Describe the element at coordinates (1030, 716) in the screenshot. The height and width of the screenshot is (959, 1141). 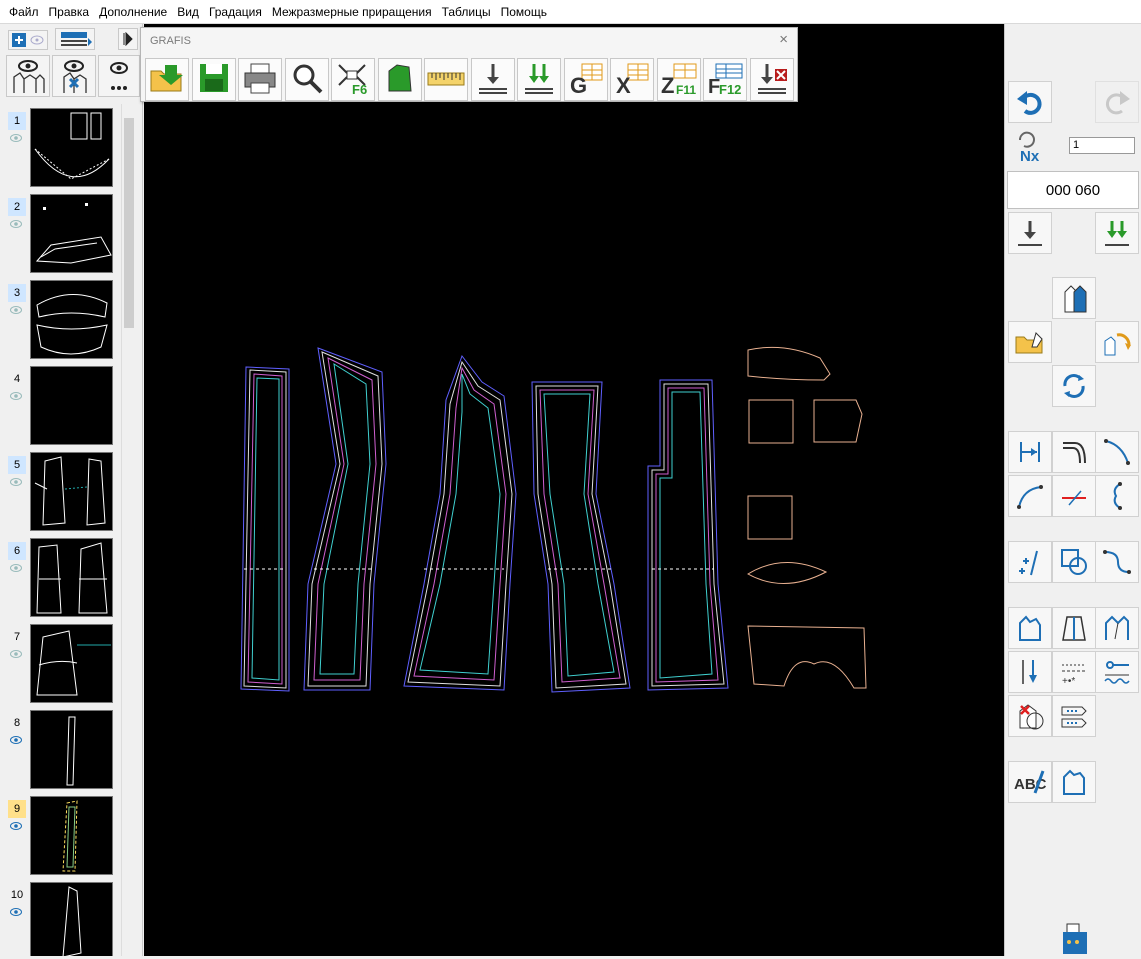
I see `delete-piece-button` at that location.